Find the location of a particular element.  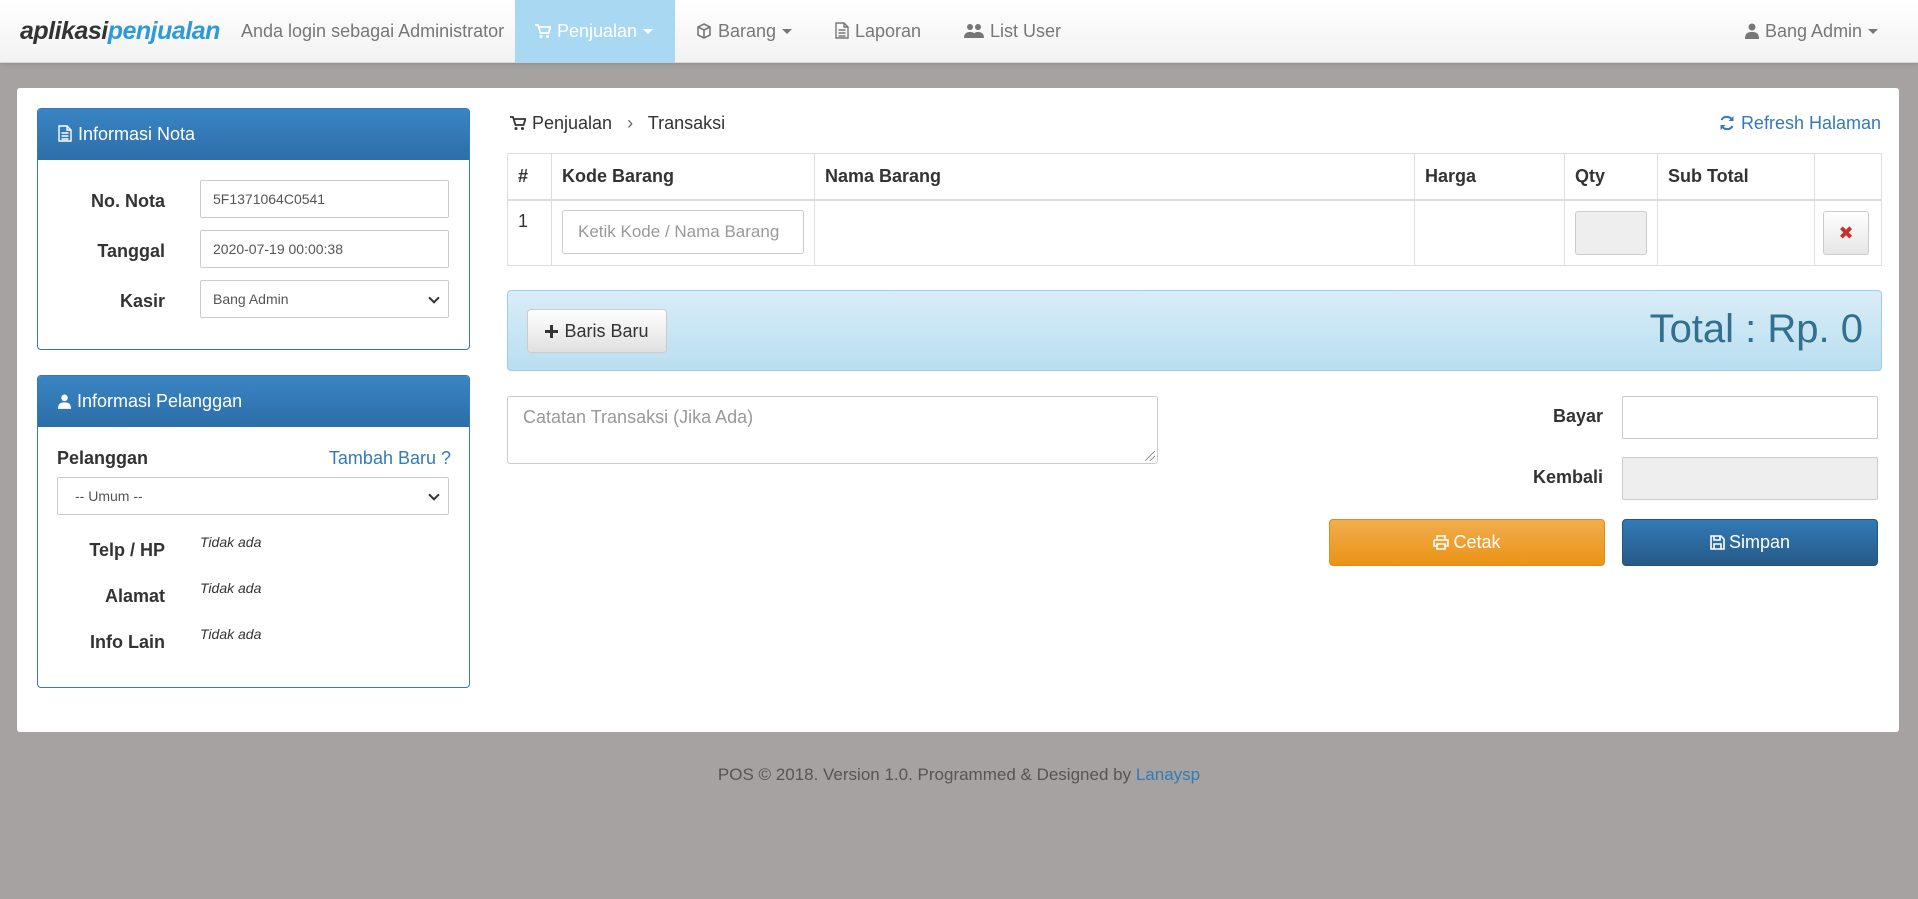

plus-icon is located at coordinates (554, 331).